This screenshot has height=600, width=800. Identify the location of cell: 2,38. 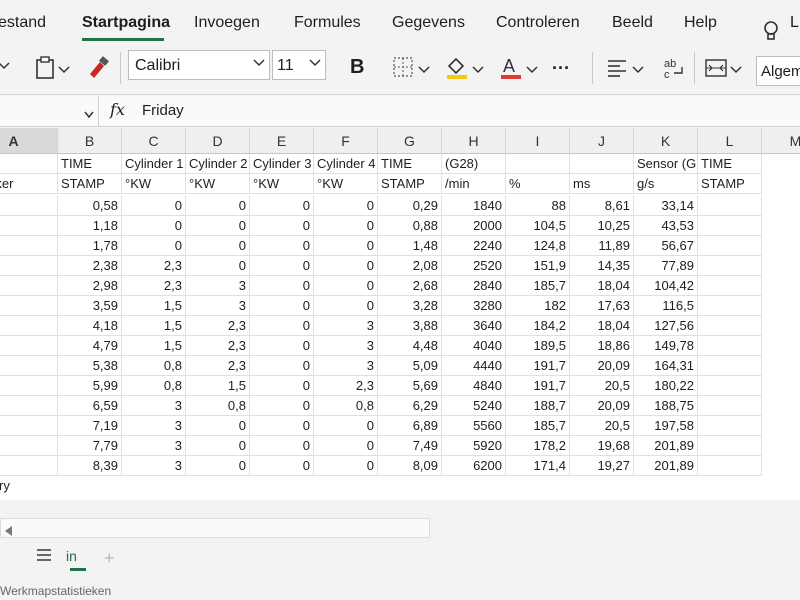
(90, 266).